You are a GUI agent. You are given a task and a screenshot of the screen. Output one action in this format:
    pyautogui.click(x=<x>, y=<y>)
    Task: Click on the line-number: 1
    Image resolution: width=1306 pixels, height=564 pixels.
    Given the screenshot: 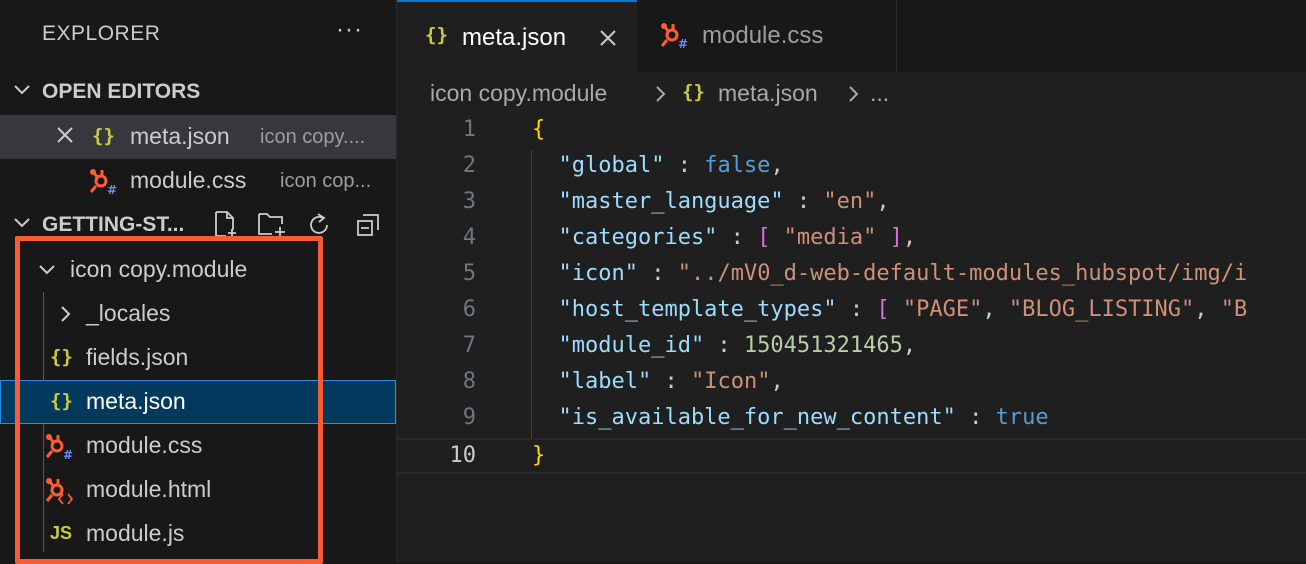 What is the action you would take?
    pyautogui.click(x=469, y=129)
    